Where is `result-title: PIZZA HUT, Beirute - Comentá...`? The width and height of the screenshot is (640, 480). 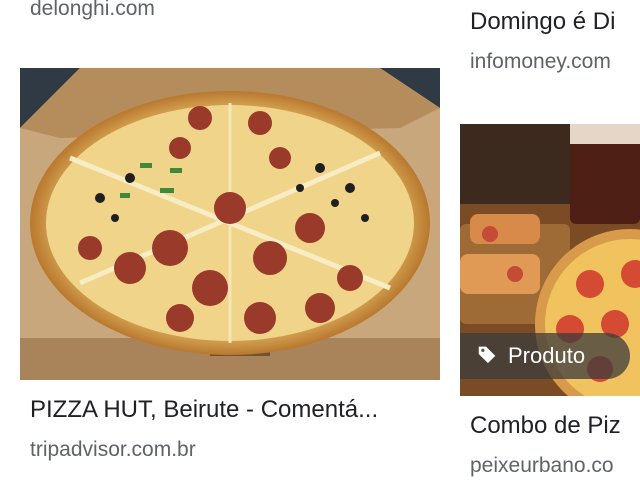
result-title: PIZZA HUT, Beirute - Comentá... is located at coordinates (230, 410).